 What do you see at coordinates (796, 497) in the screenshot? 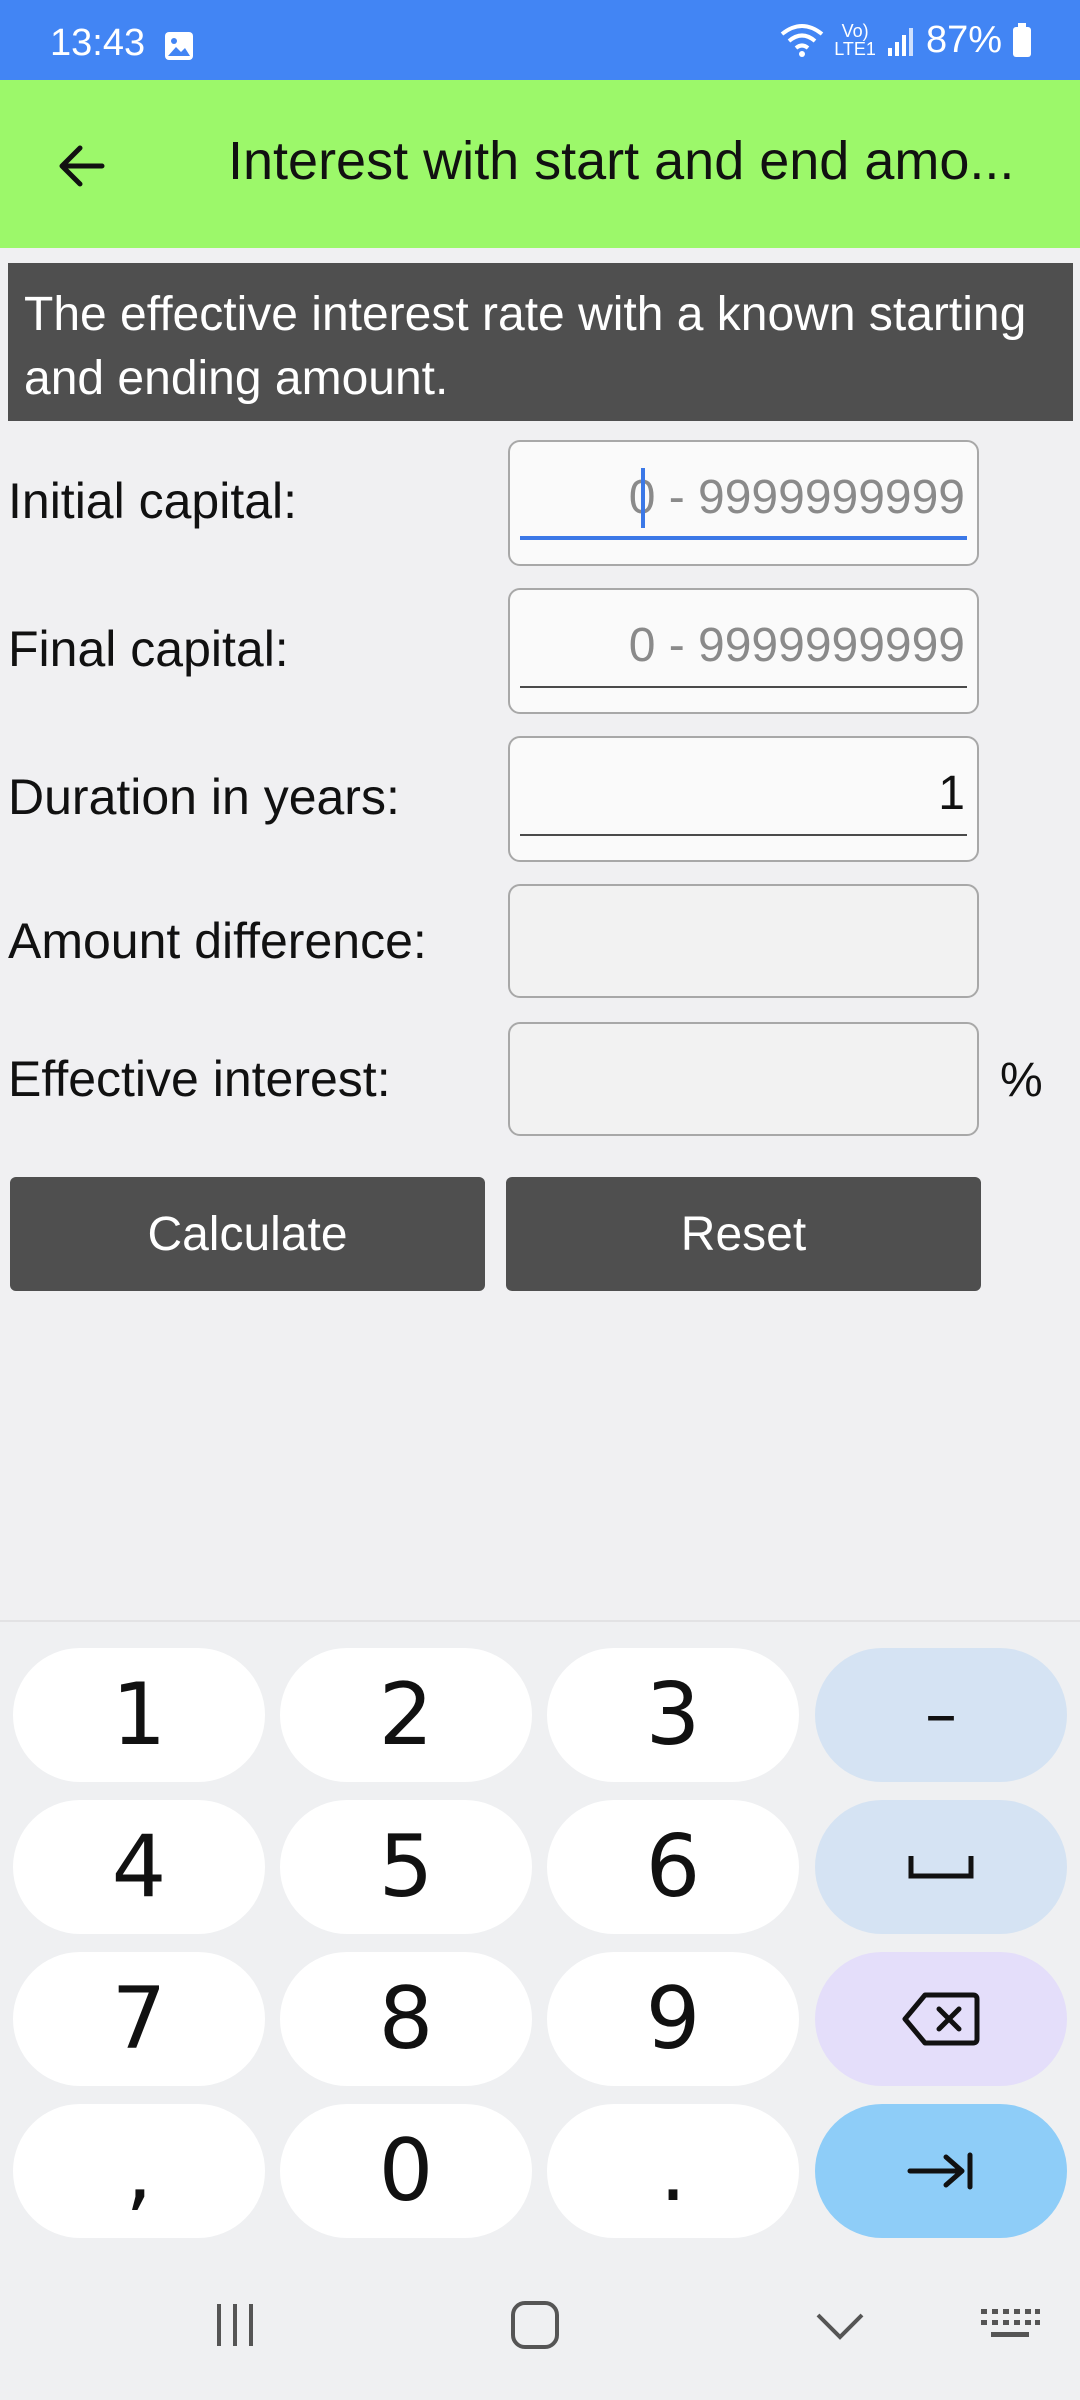
I see `initial-capital-placeholder: 0 - 9999999999` at bounding box center [796, 497].